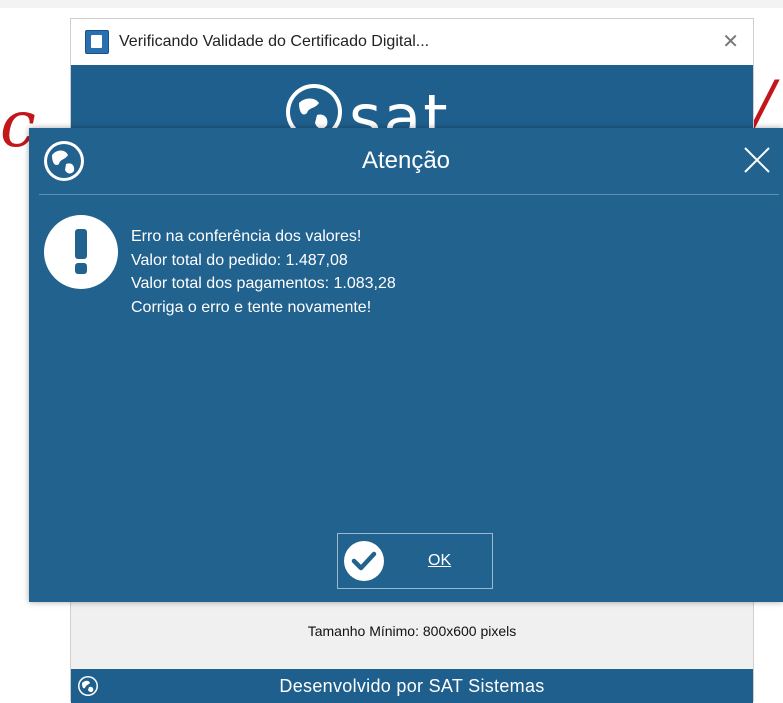 This screenshot has height=703, width=783. I want to click on background-band, so click(391, 4).